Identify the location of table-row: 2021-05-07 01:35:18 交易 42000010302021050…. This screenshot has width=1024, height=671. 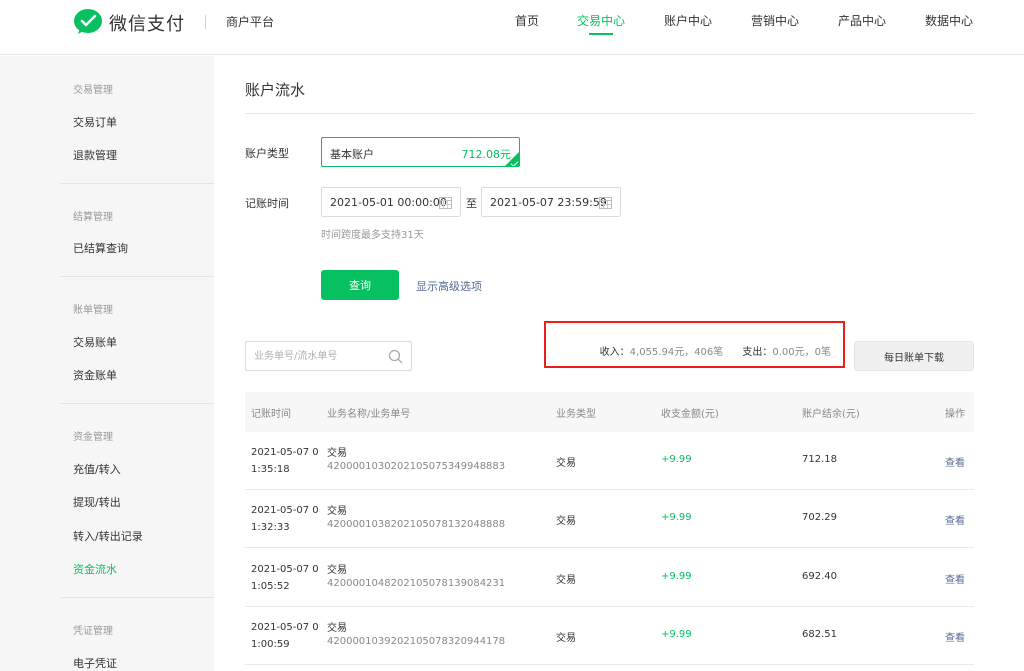
(609, 461).